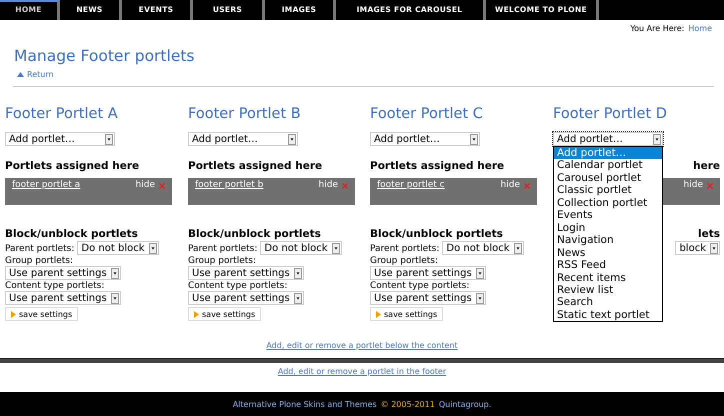 The height and width of the screenshot is (416, 724). What do you see at coordinates (304, 404) in the screenshot?
I see `footer-text: Alternative Plone Skins and Themes` at bounding box center [304, 404].